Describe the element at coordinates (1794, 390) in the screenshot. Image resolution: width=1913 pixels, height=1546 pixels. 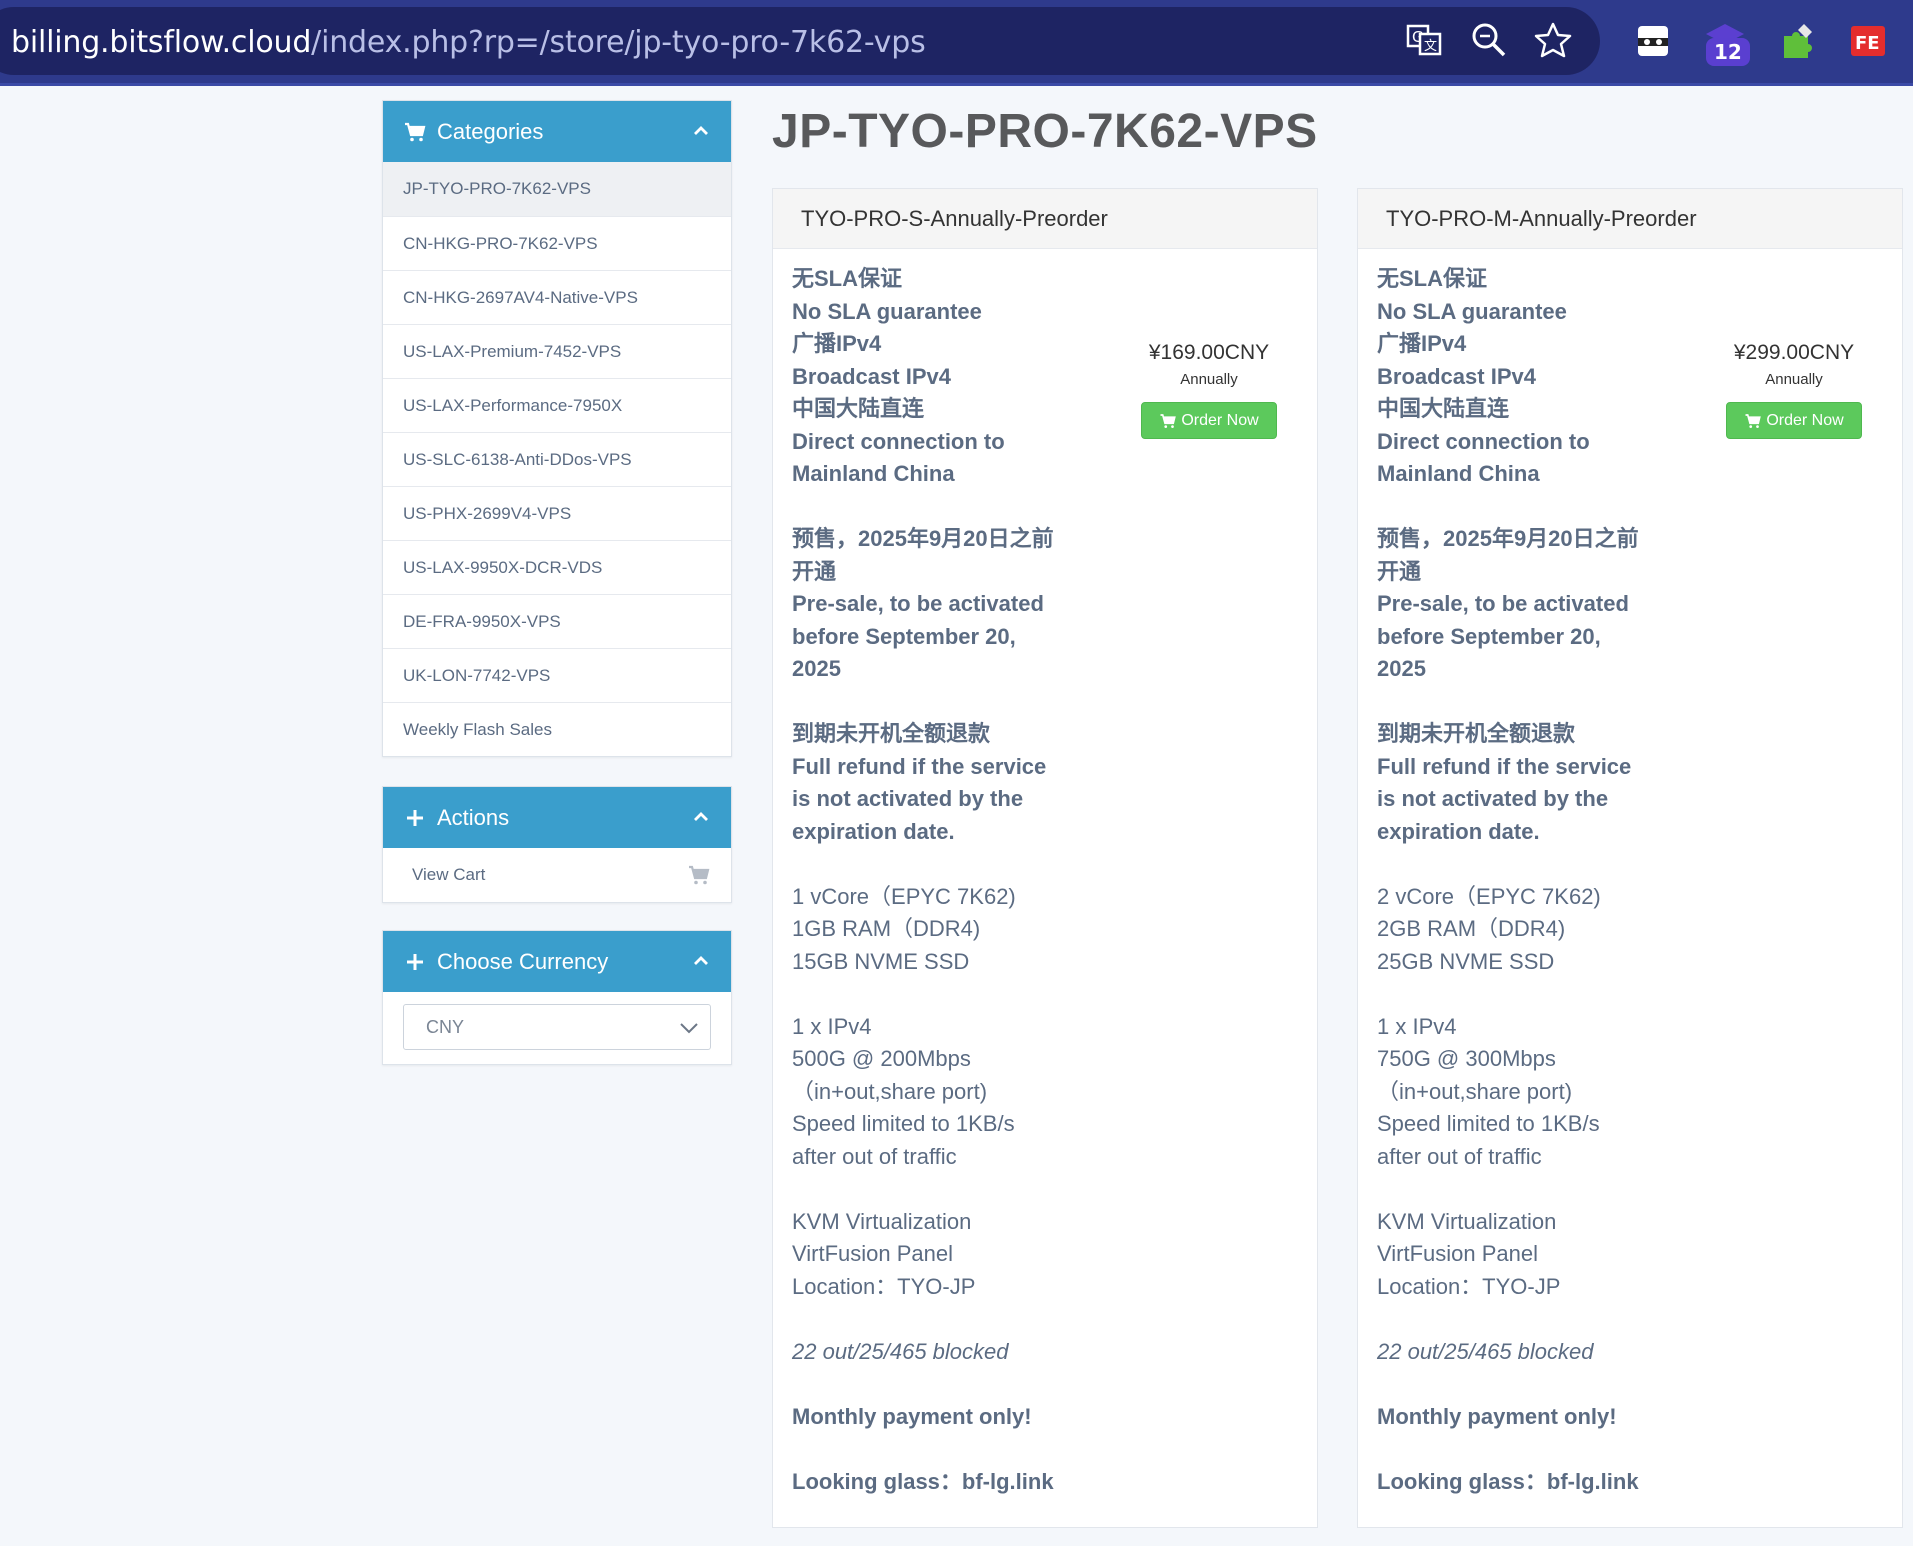
I see `price-column: ¥299.00CNY Annually Order Now` at that location.